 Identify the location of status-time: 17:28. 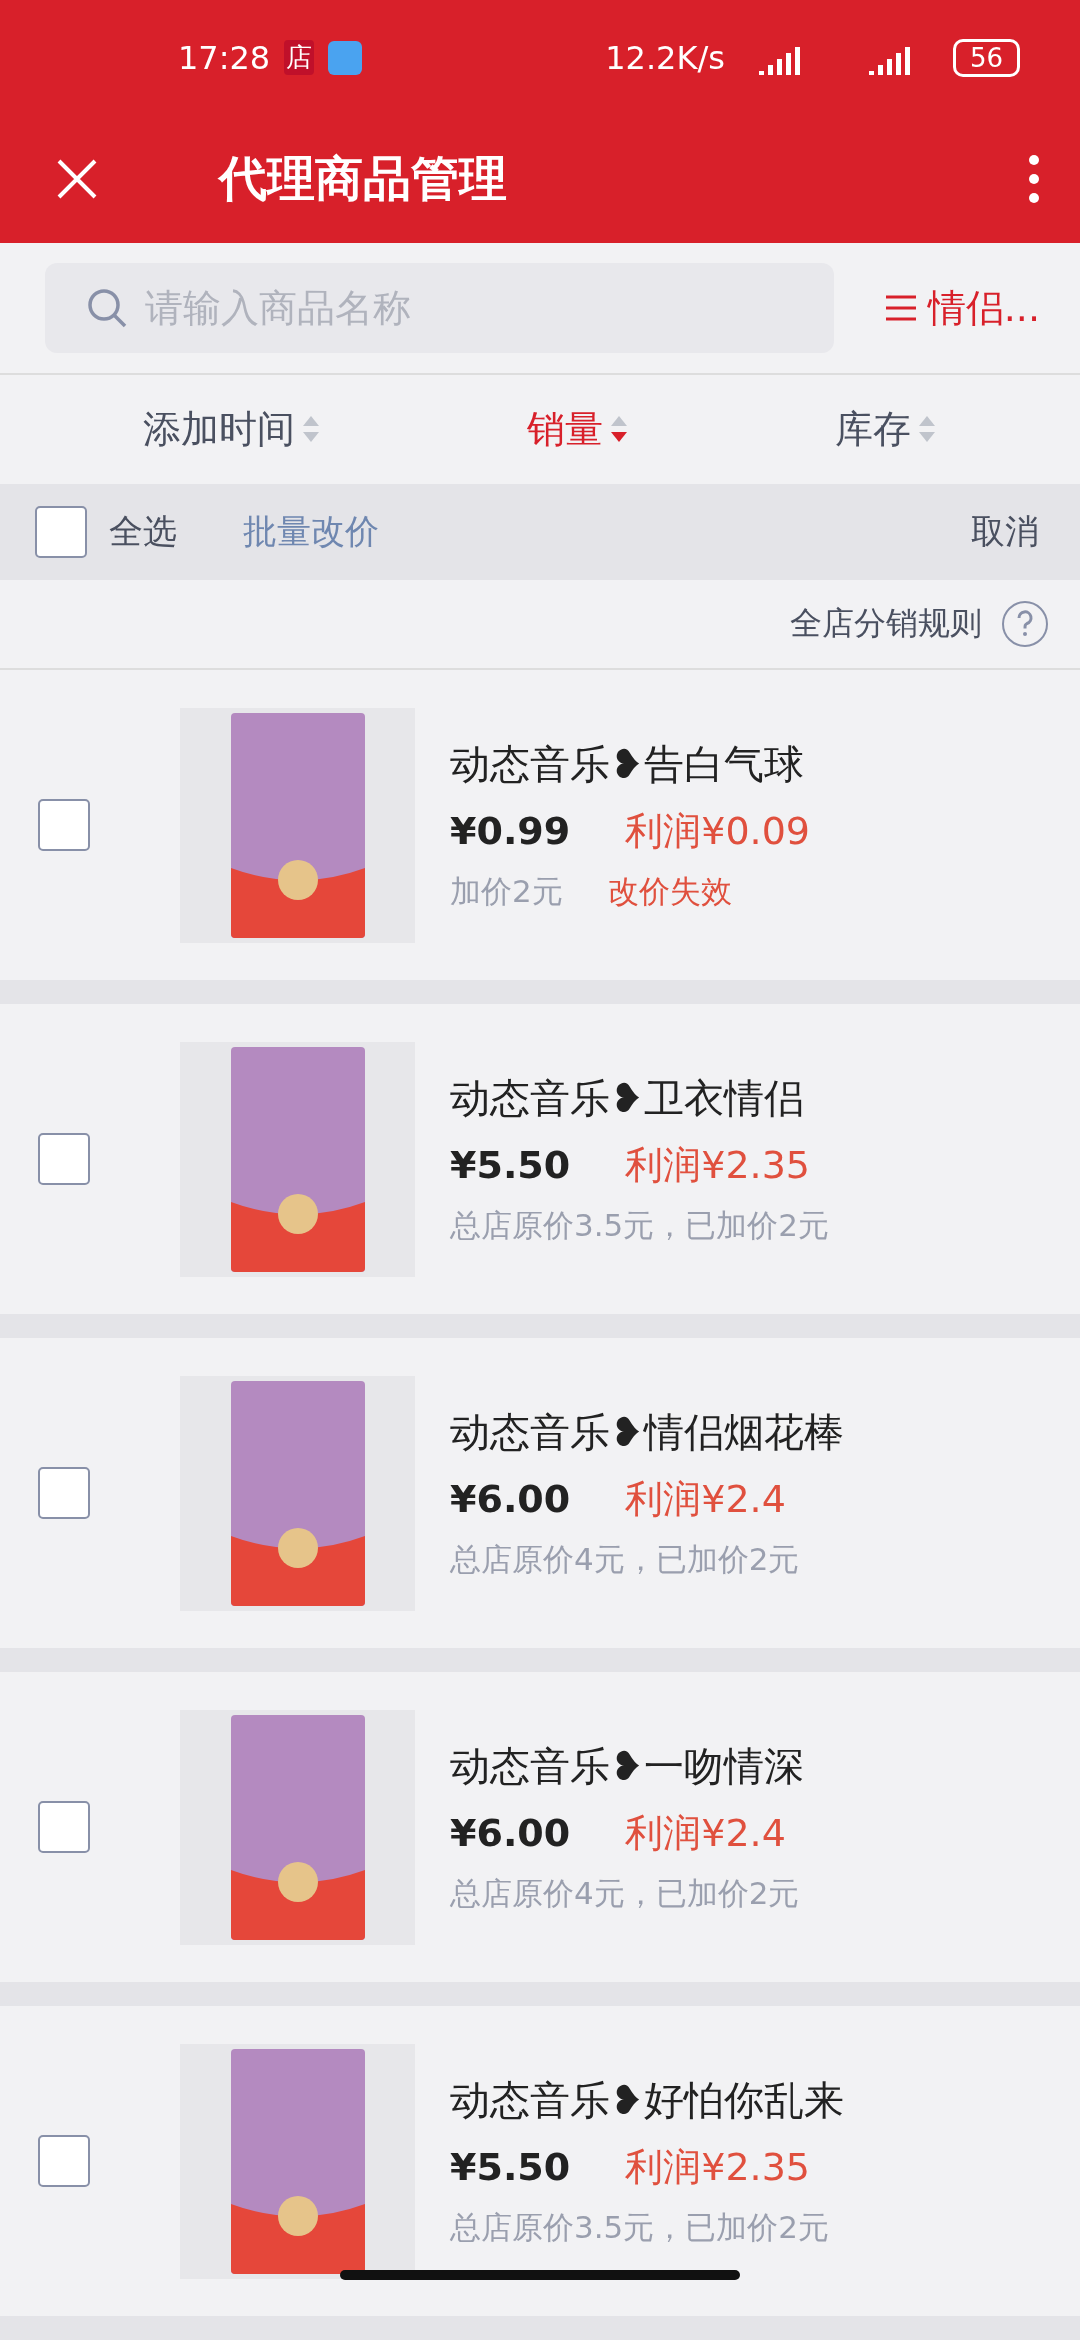
(224, 57).